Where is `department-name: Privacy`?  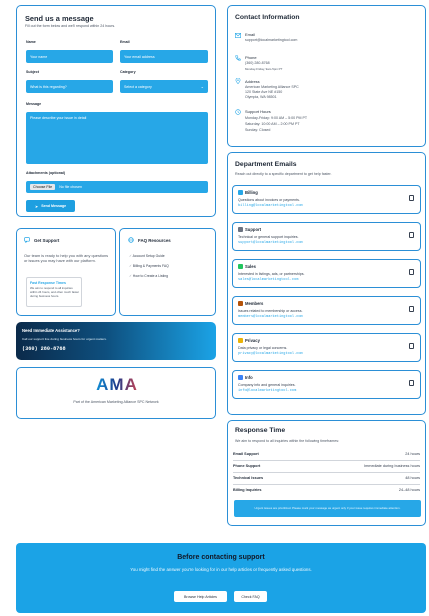 department-name: Privacy is located at coordinates (252, 340).